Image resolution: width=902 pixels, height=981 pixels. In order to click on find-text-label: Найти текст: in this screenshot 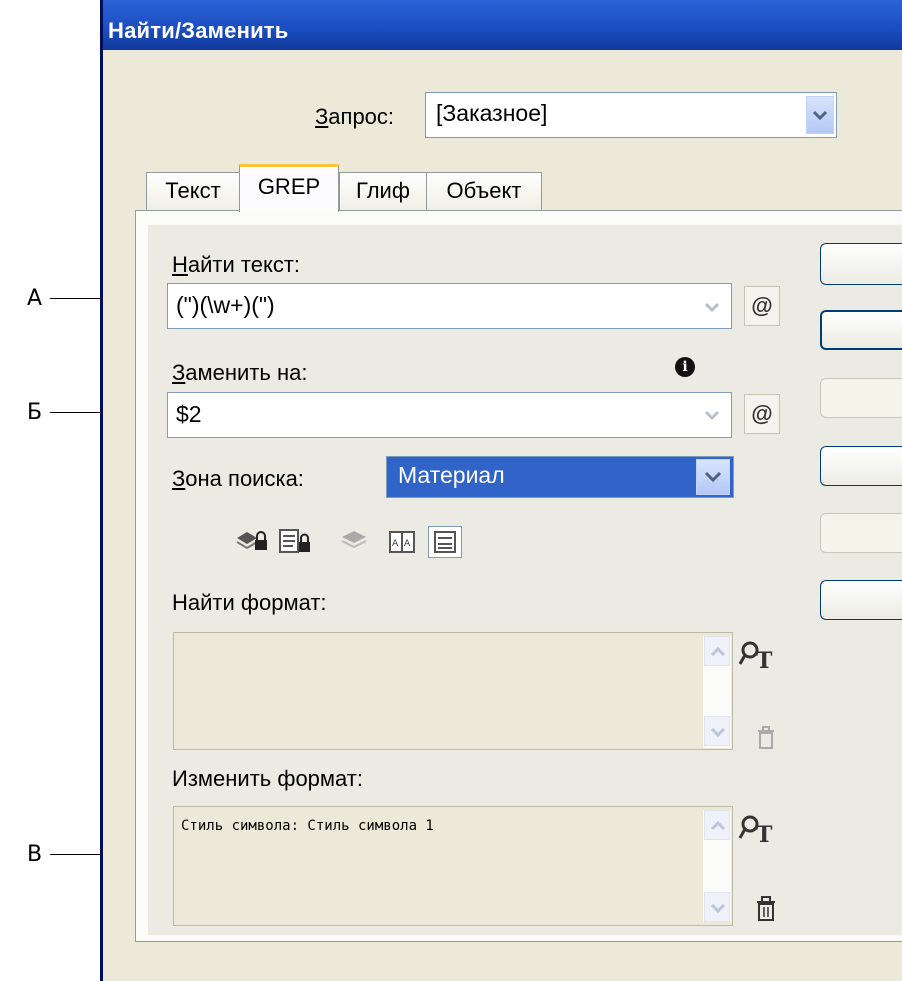, I will do `click(236, 264)`.